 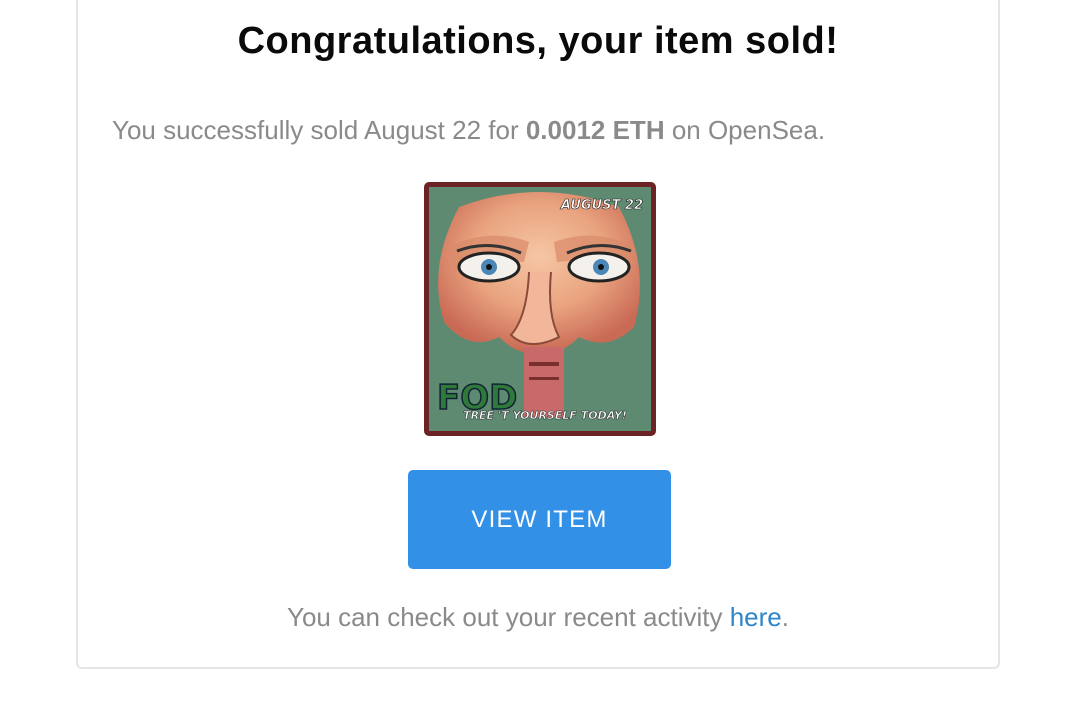 What do you see at coordinates (538, 41) in the screenshot?
I see `page-title: Congratulations, your item sold!` at bounding box center [538, 41].